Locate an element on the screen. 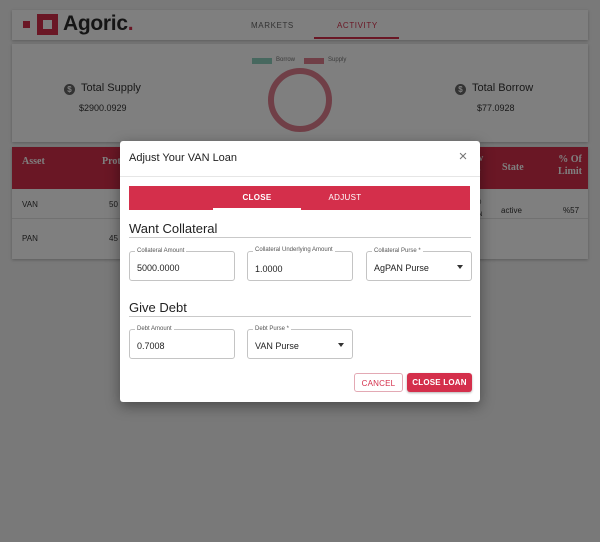  want-collateral-heading: Want Collateral is located at coordinates (173, 228).